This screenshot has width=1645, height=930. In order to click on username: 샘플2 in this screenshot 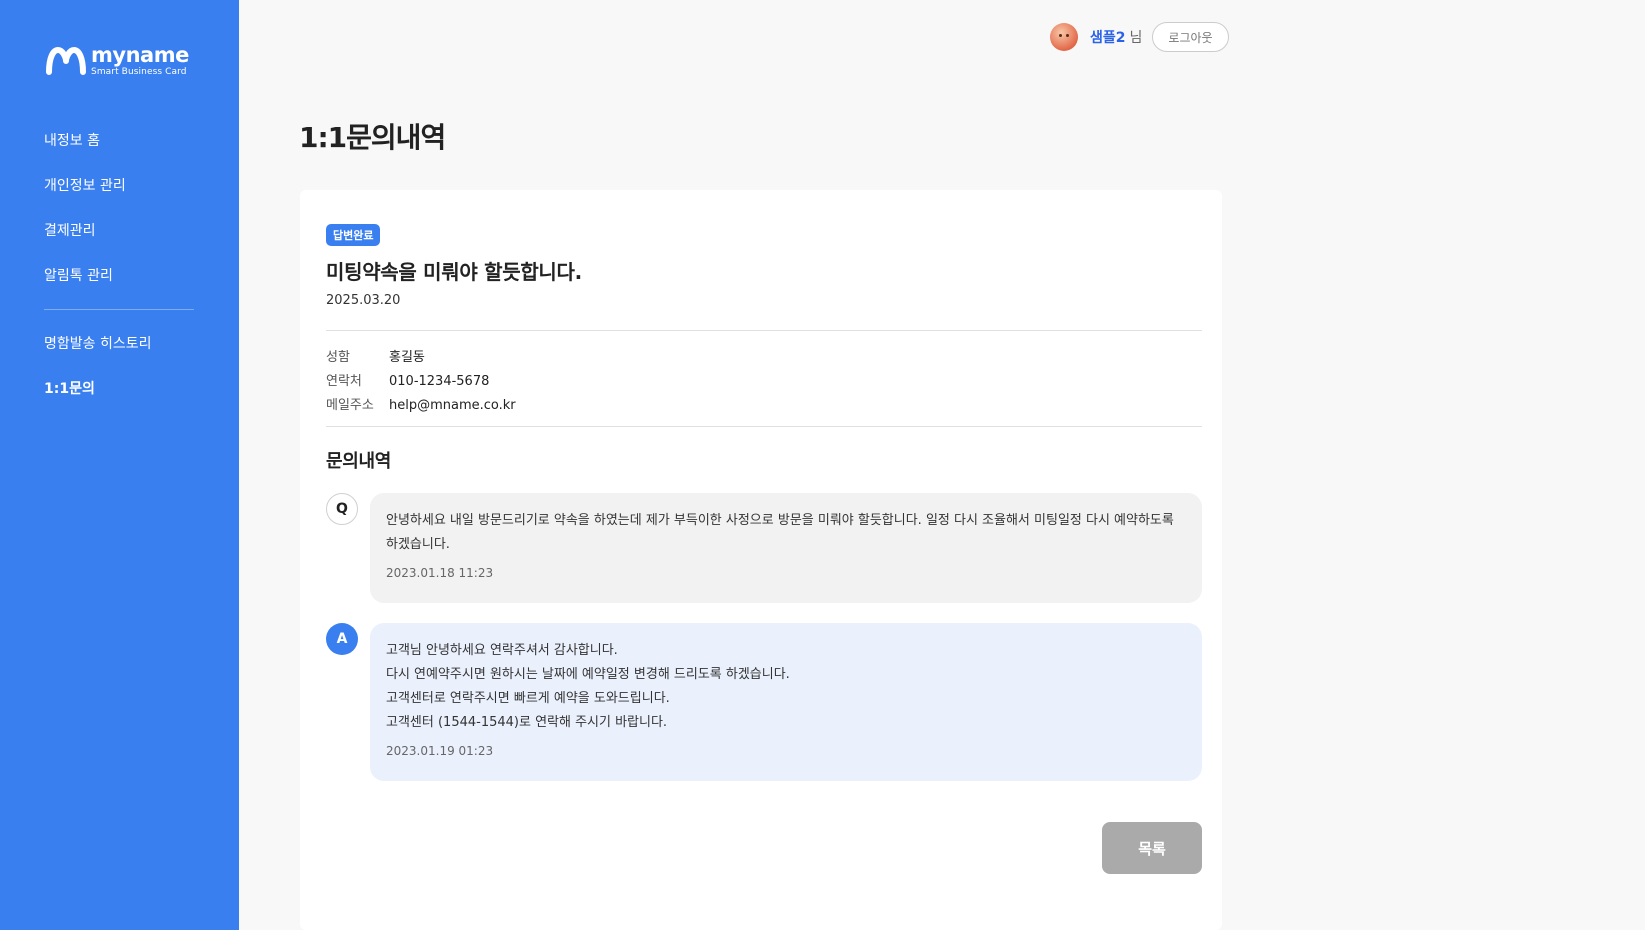, I will do `click(1108, 38)`.